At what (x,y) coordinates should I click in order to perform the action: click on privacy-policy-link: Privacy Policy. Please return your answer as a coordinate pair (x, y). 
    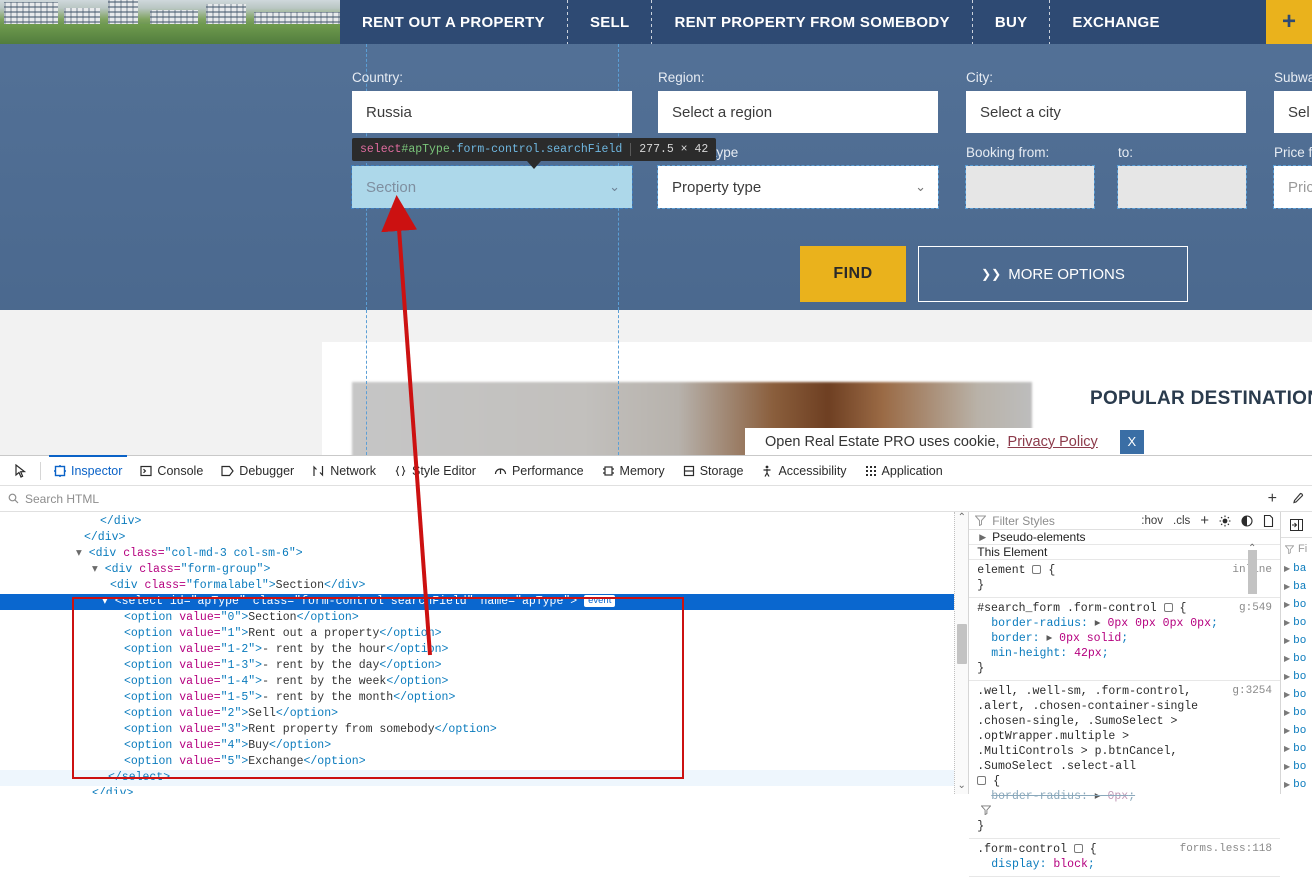
    Looking at the image, I should click on (1053, 442).